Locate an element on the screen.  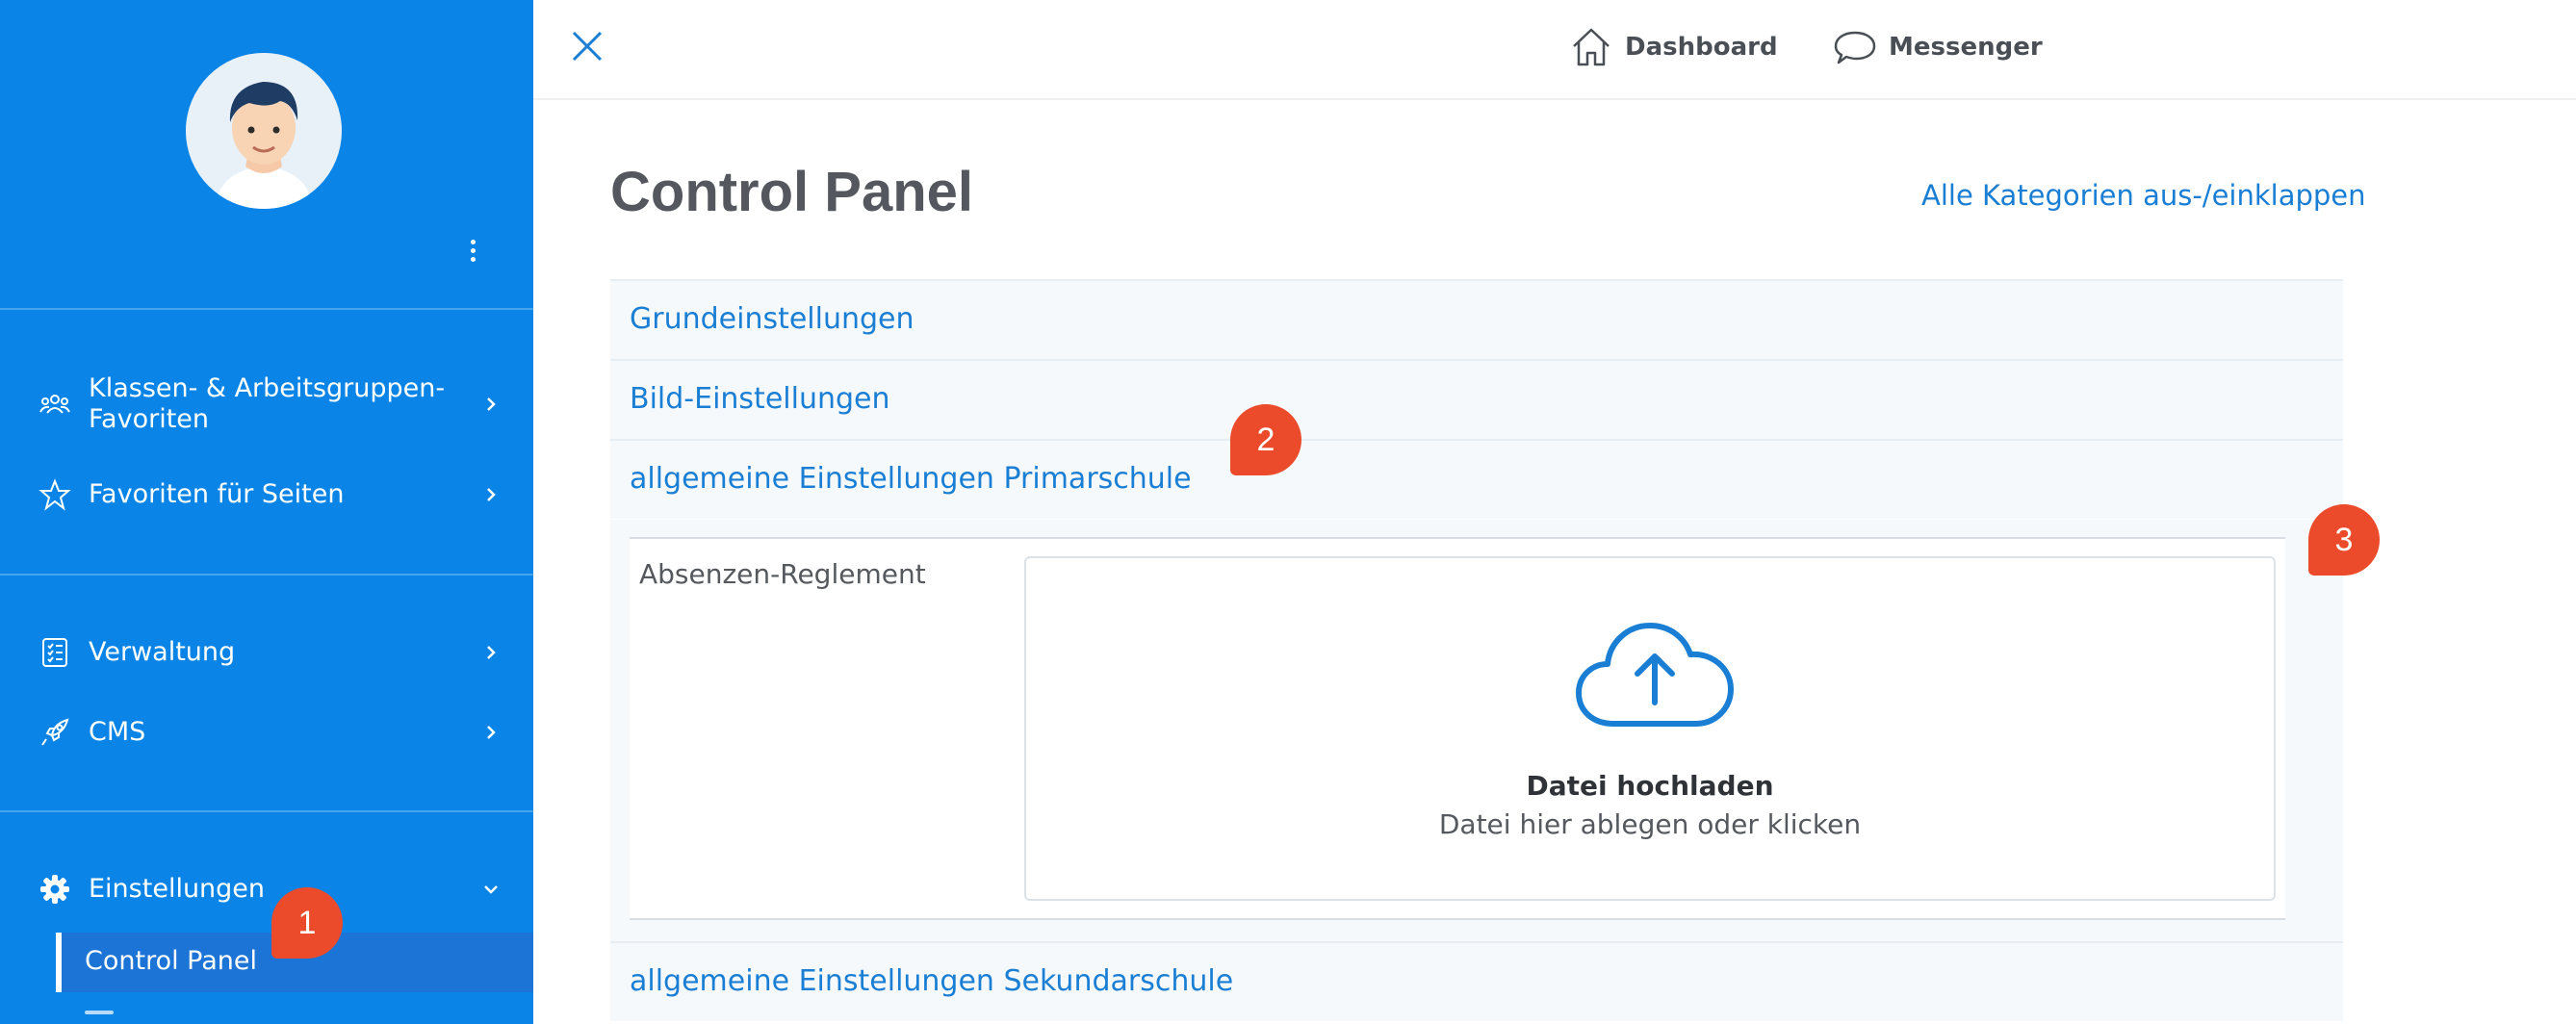
messenger-link: Messenger is located at coordinates (1938, 47).